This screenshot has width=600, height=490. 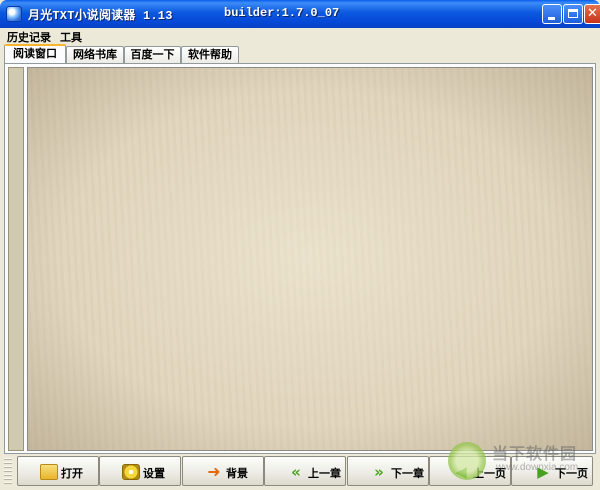 What do you see at coordinates (296, 472) in the screenshot?
I see `double-left-arrow-icon: «` at bounding box center [296, 472].